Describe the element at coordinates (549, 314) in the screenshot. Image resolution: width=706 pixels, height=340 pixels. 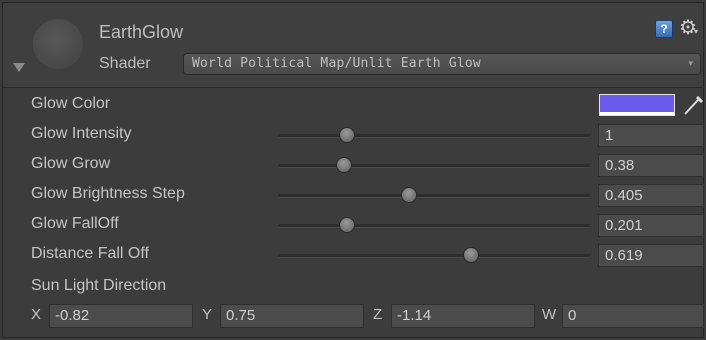
I see `w-axis-label: W` at that location.